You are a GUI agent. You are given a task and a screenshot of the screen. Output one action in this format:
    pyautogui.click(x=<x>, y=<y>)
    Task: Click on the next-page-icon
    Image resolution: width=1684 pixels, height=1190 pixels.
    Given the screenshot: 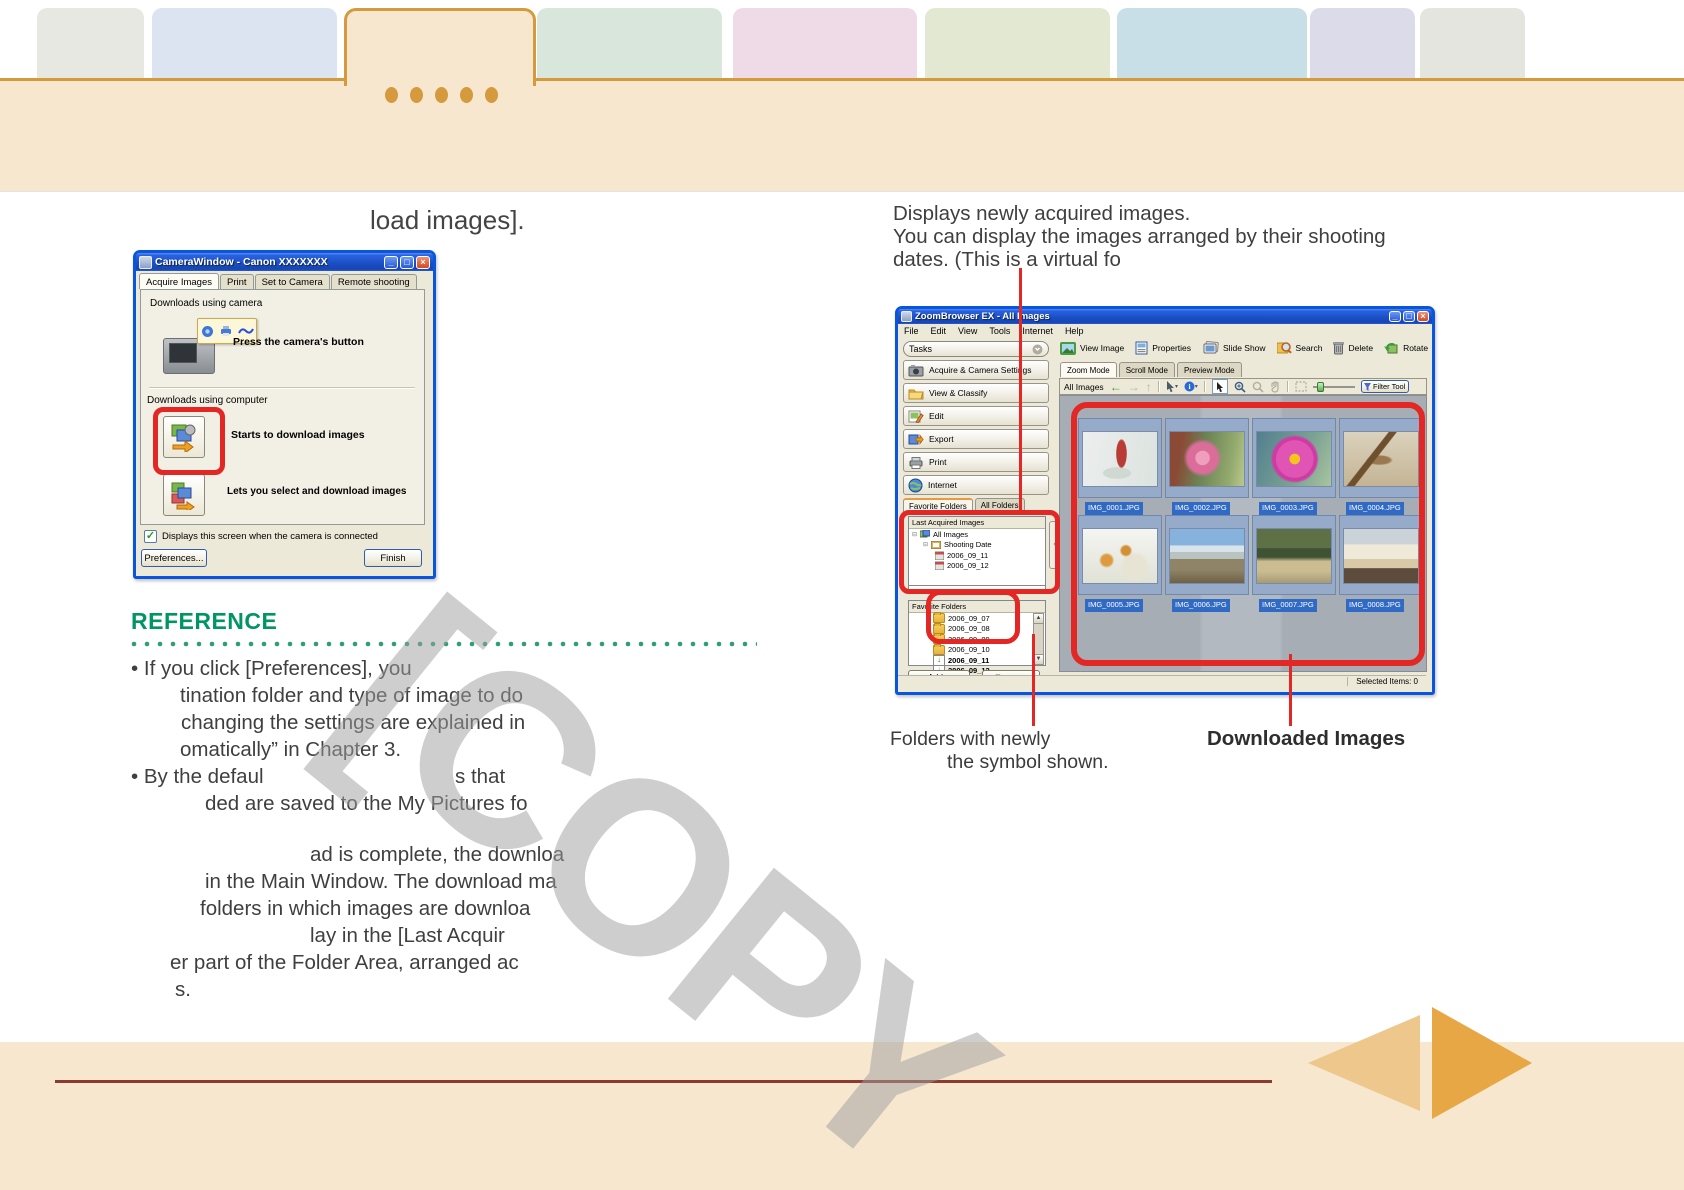 What is the action you would take?
    pyautogui.click(x=1482, y=1063)
    